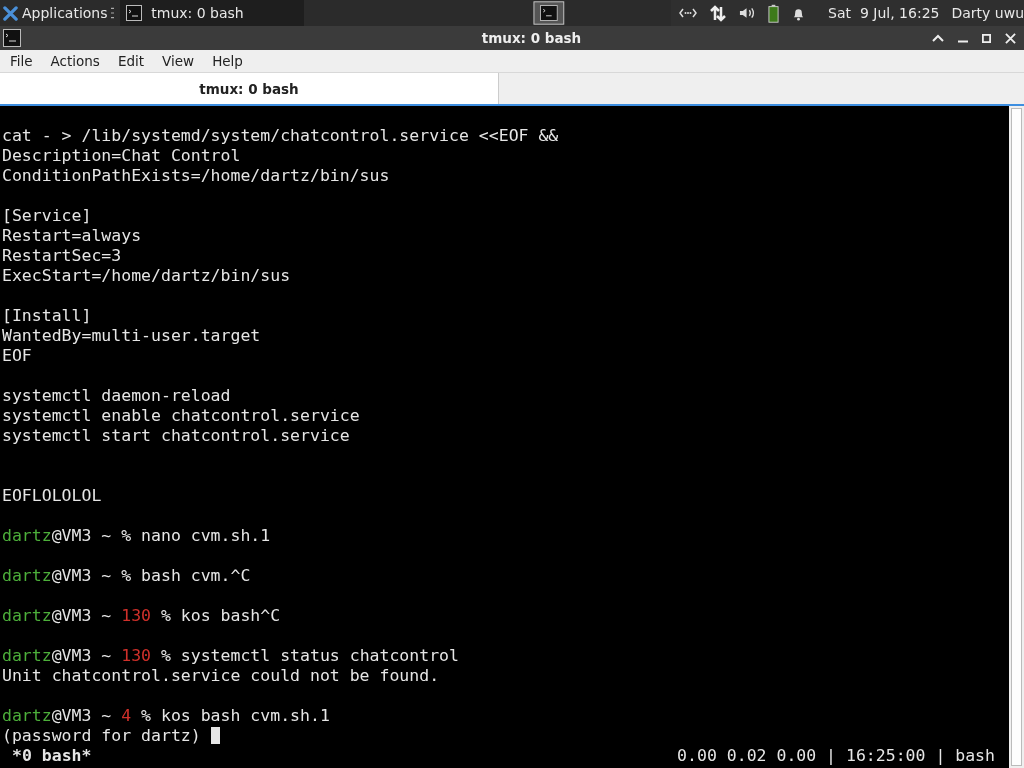 The width and height of the screenshot is (1024, 768). What do you see at coordinates (47, 215) in the screenshot?
I see `terminal-line: [Service]` at bounding box center [47, 215].